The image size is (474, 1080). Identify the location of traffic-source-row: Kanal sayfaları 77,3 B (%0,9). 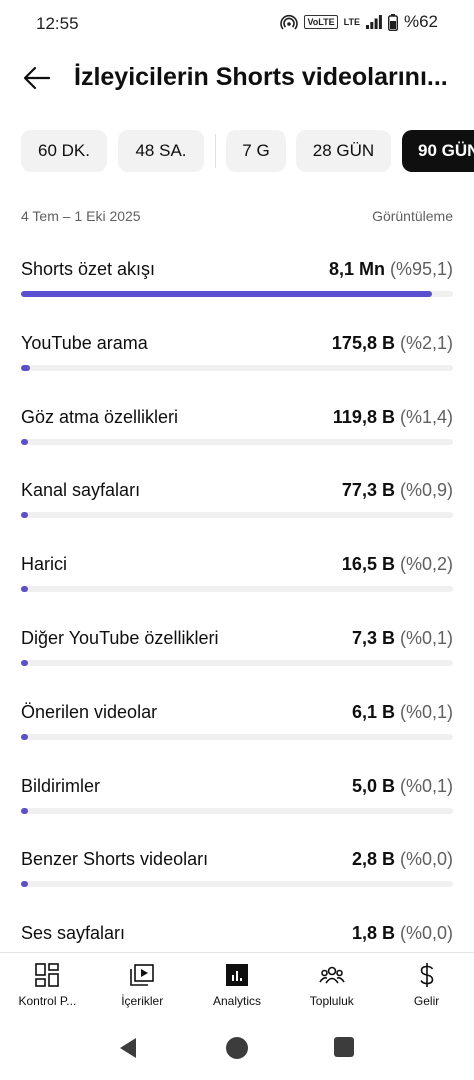
(237, 508).